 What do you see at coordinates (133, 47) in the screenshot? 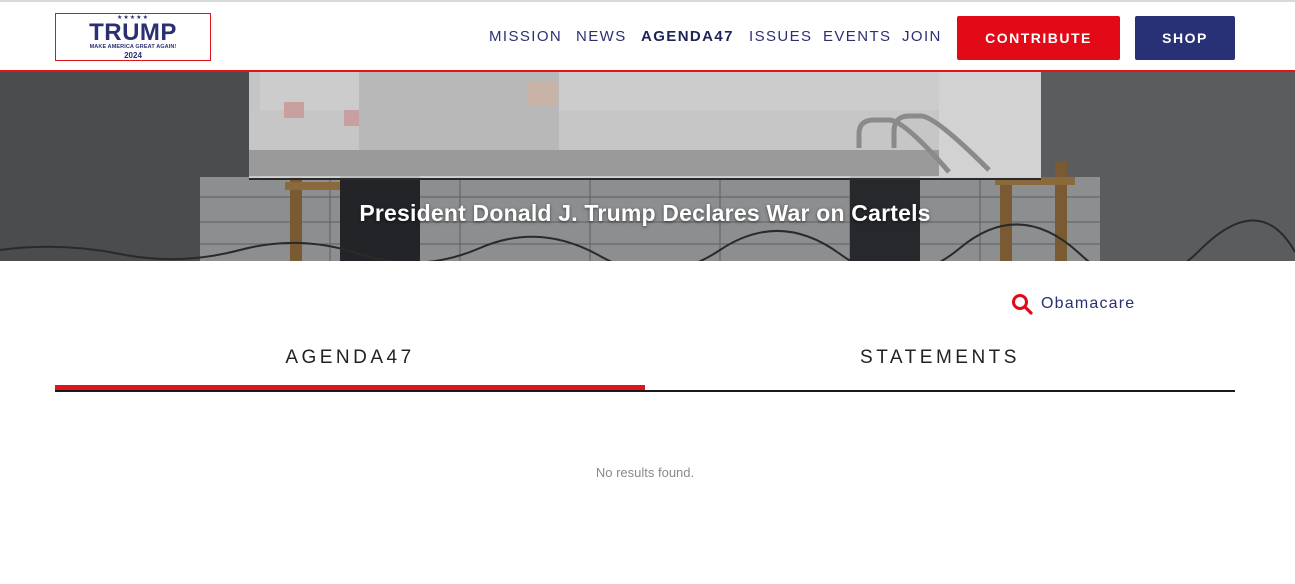
I see `logo-slogan: MAKE AMERICA GREAT AGAIN!` at bounding box center [133, 47].